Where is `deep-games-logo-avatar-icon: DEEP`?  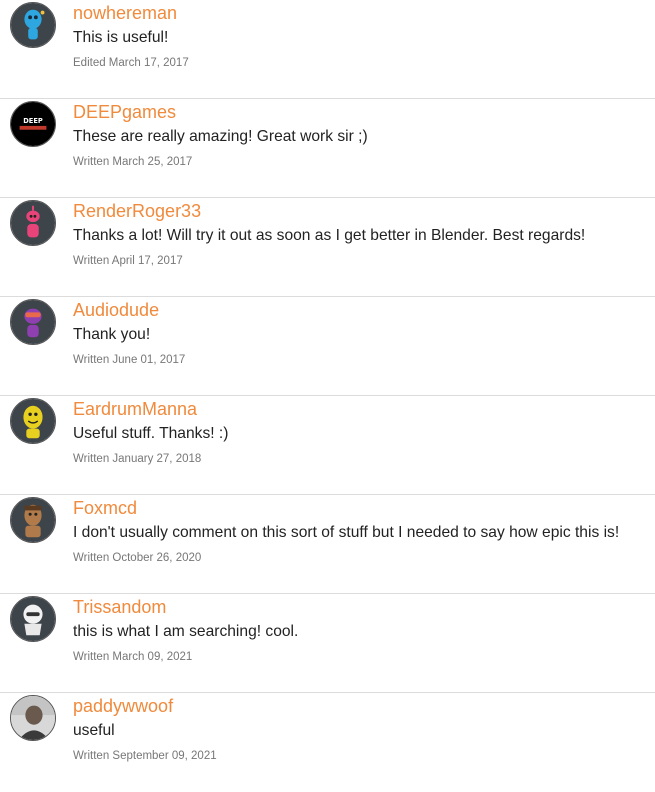 deep-games-logo-avatar-icon: DEEP is located at coordinates (33, 124).